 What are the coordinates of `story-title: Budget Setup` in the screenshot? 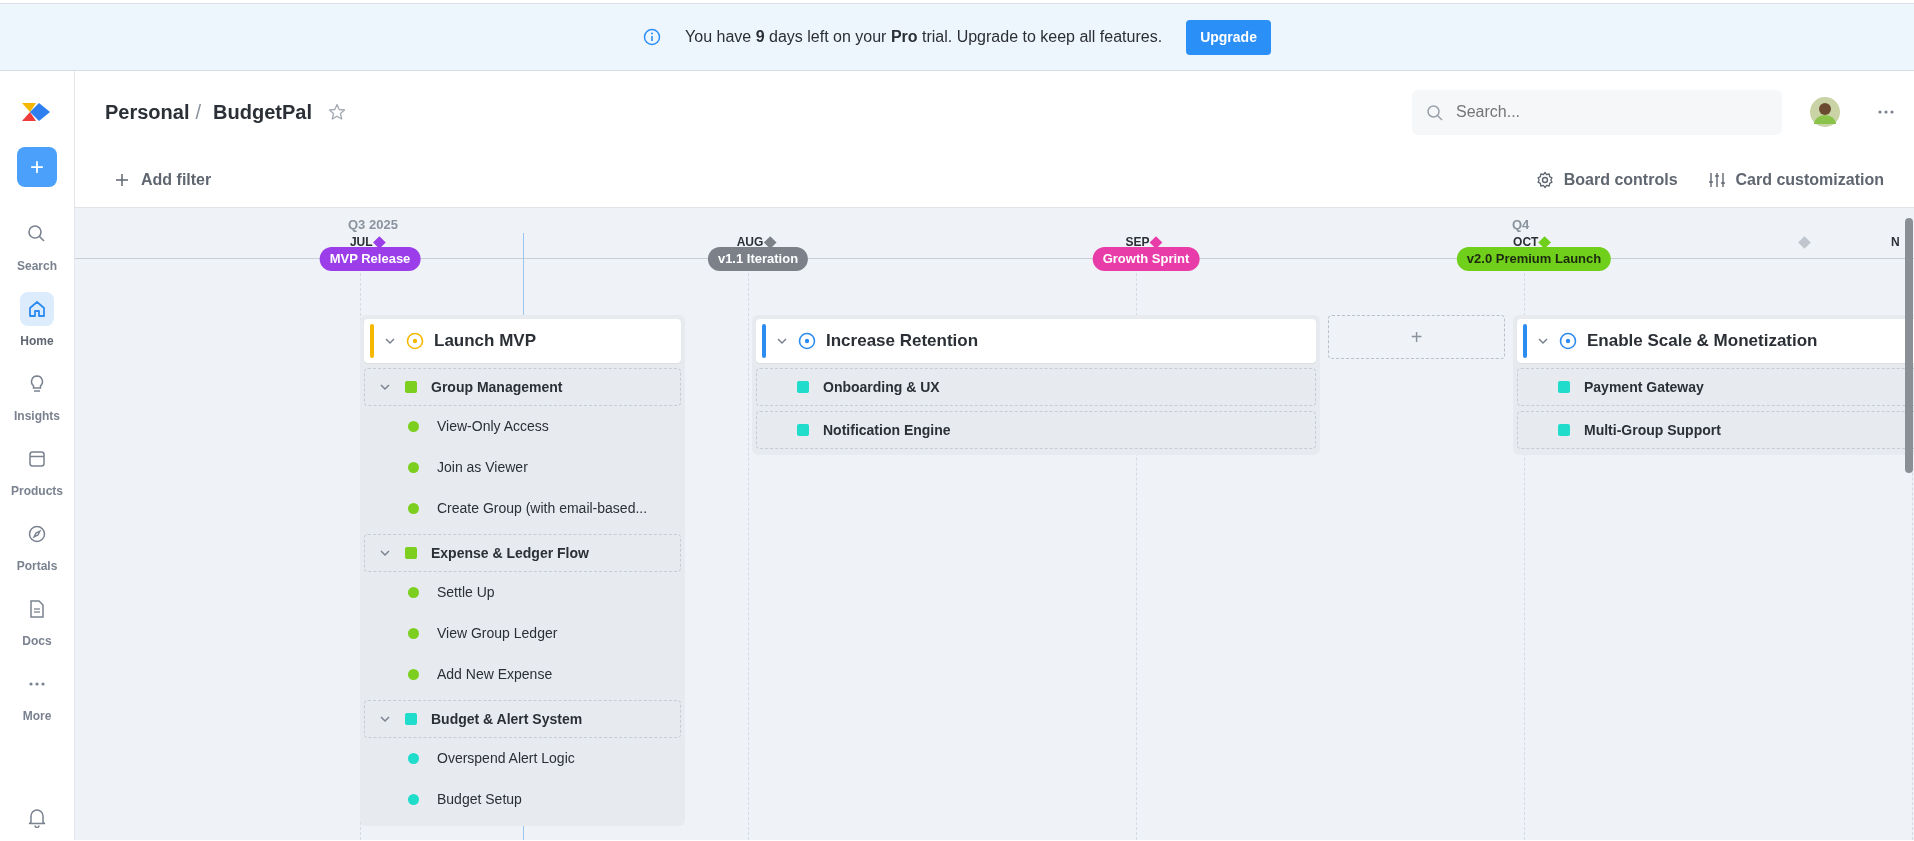 It's located at (479, 799).